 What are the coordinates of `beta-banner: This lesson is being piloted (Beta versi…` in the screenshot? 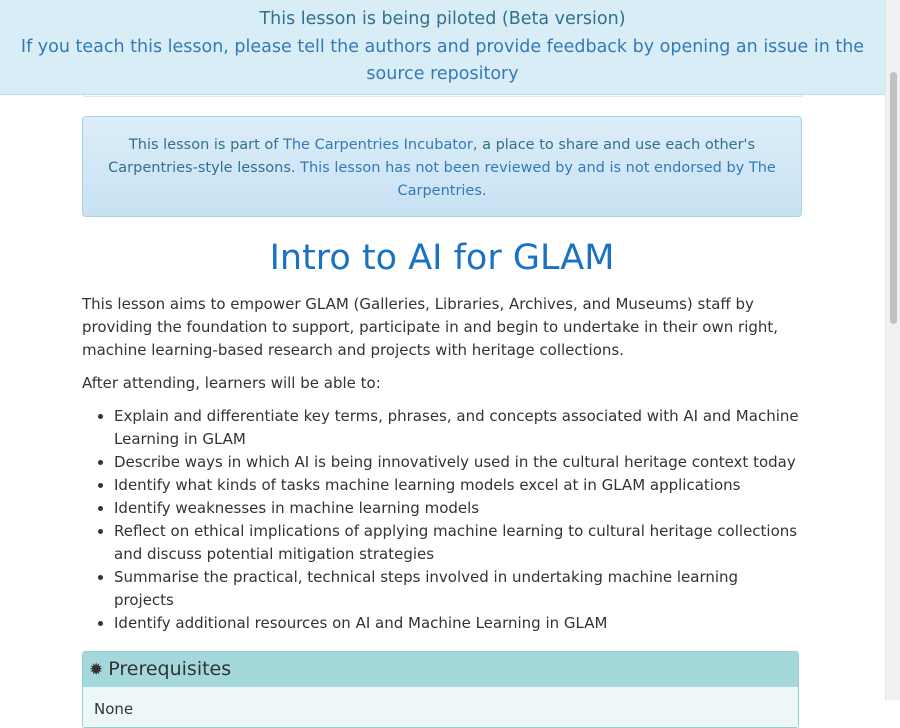 It's located at (442, 47).